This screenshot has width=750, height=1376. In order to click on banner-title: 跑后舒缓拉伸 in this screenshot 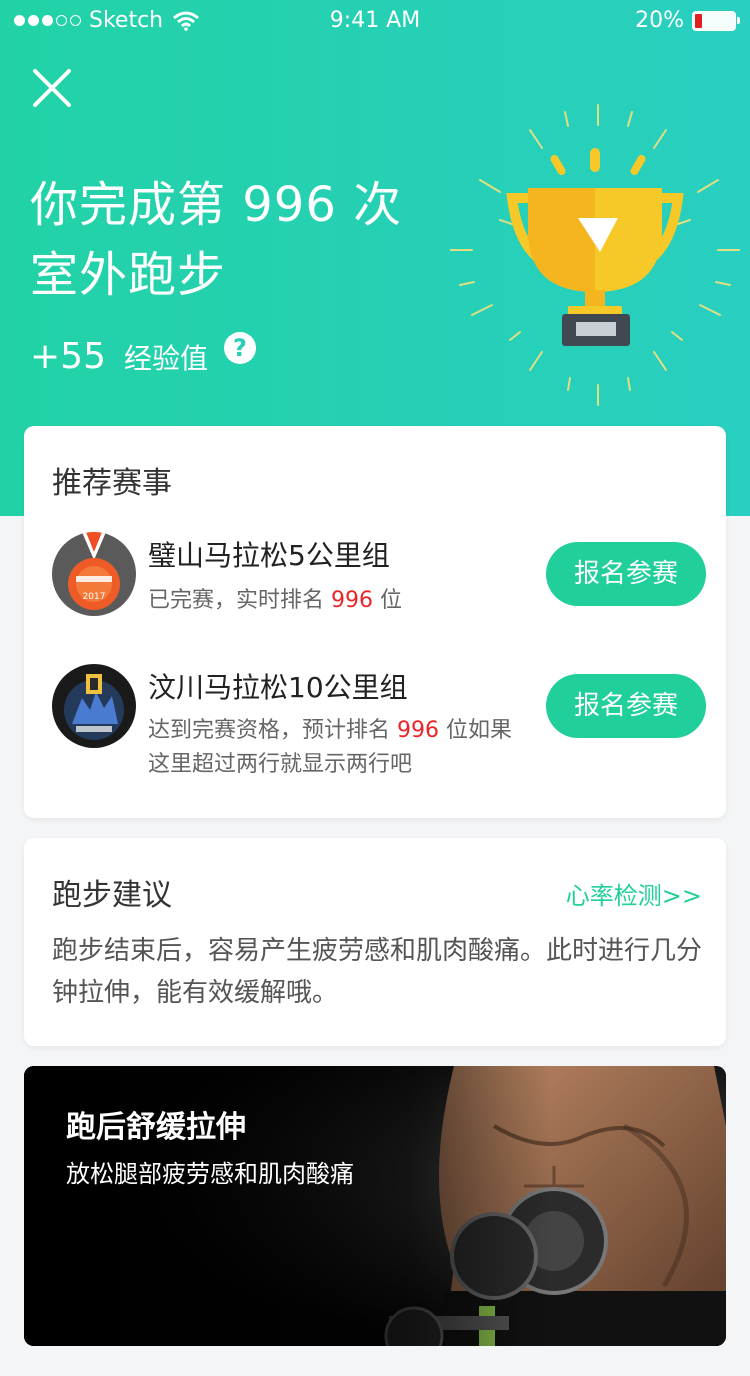, I will do `click(156, 1127)`.